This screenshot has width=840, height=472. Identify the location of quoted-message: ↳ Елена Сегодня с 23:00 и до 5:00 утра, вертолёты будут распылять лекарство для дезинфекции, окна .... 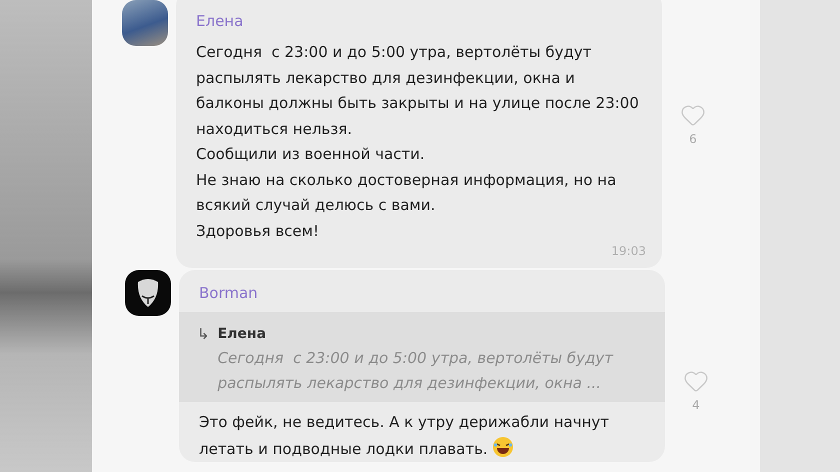
(422, 357).